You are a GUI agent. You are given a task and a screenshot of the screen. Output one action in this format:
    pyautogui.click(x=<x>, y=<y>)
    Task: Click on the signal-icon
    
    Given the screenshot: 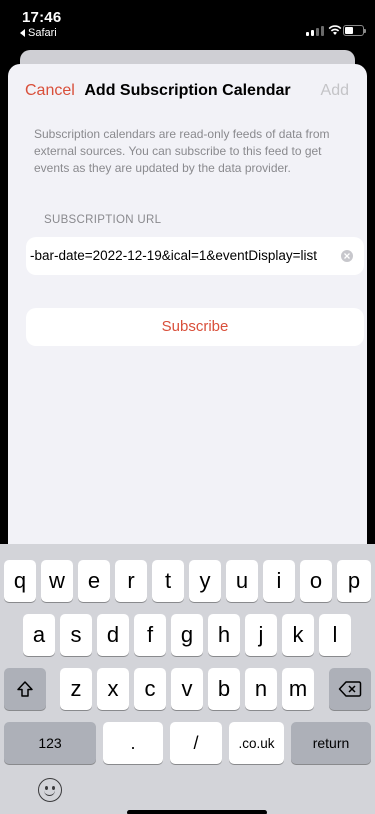 What is the action you would take?
    pyautogui.click(x=315, y=31)
    